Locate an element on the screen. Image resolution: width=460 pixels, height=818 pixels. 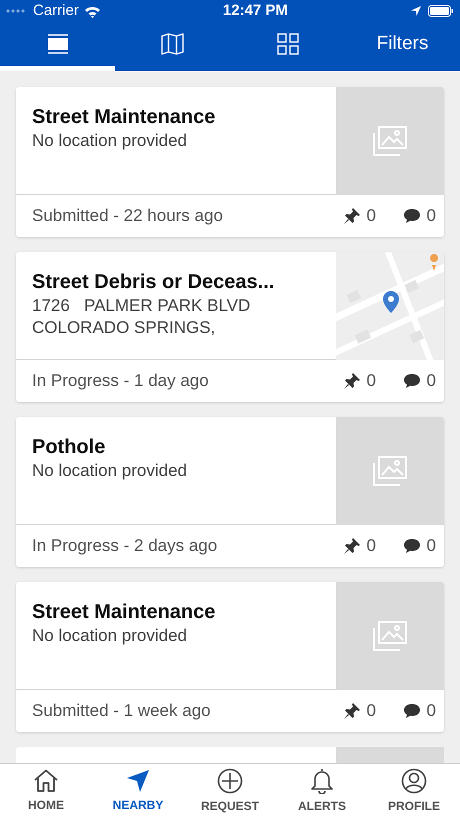
request-title: Pothole is located at coordinates (69, 447).